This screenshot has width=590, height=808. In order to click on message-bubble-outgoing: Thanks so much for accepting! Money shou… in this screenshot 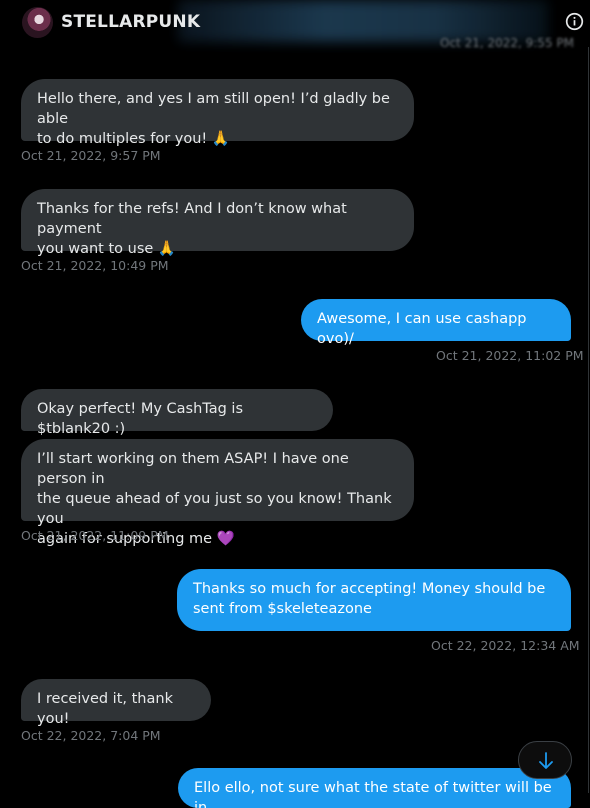, I will do `click(374, 600)`.